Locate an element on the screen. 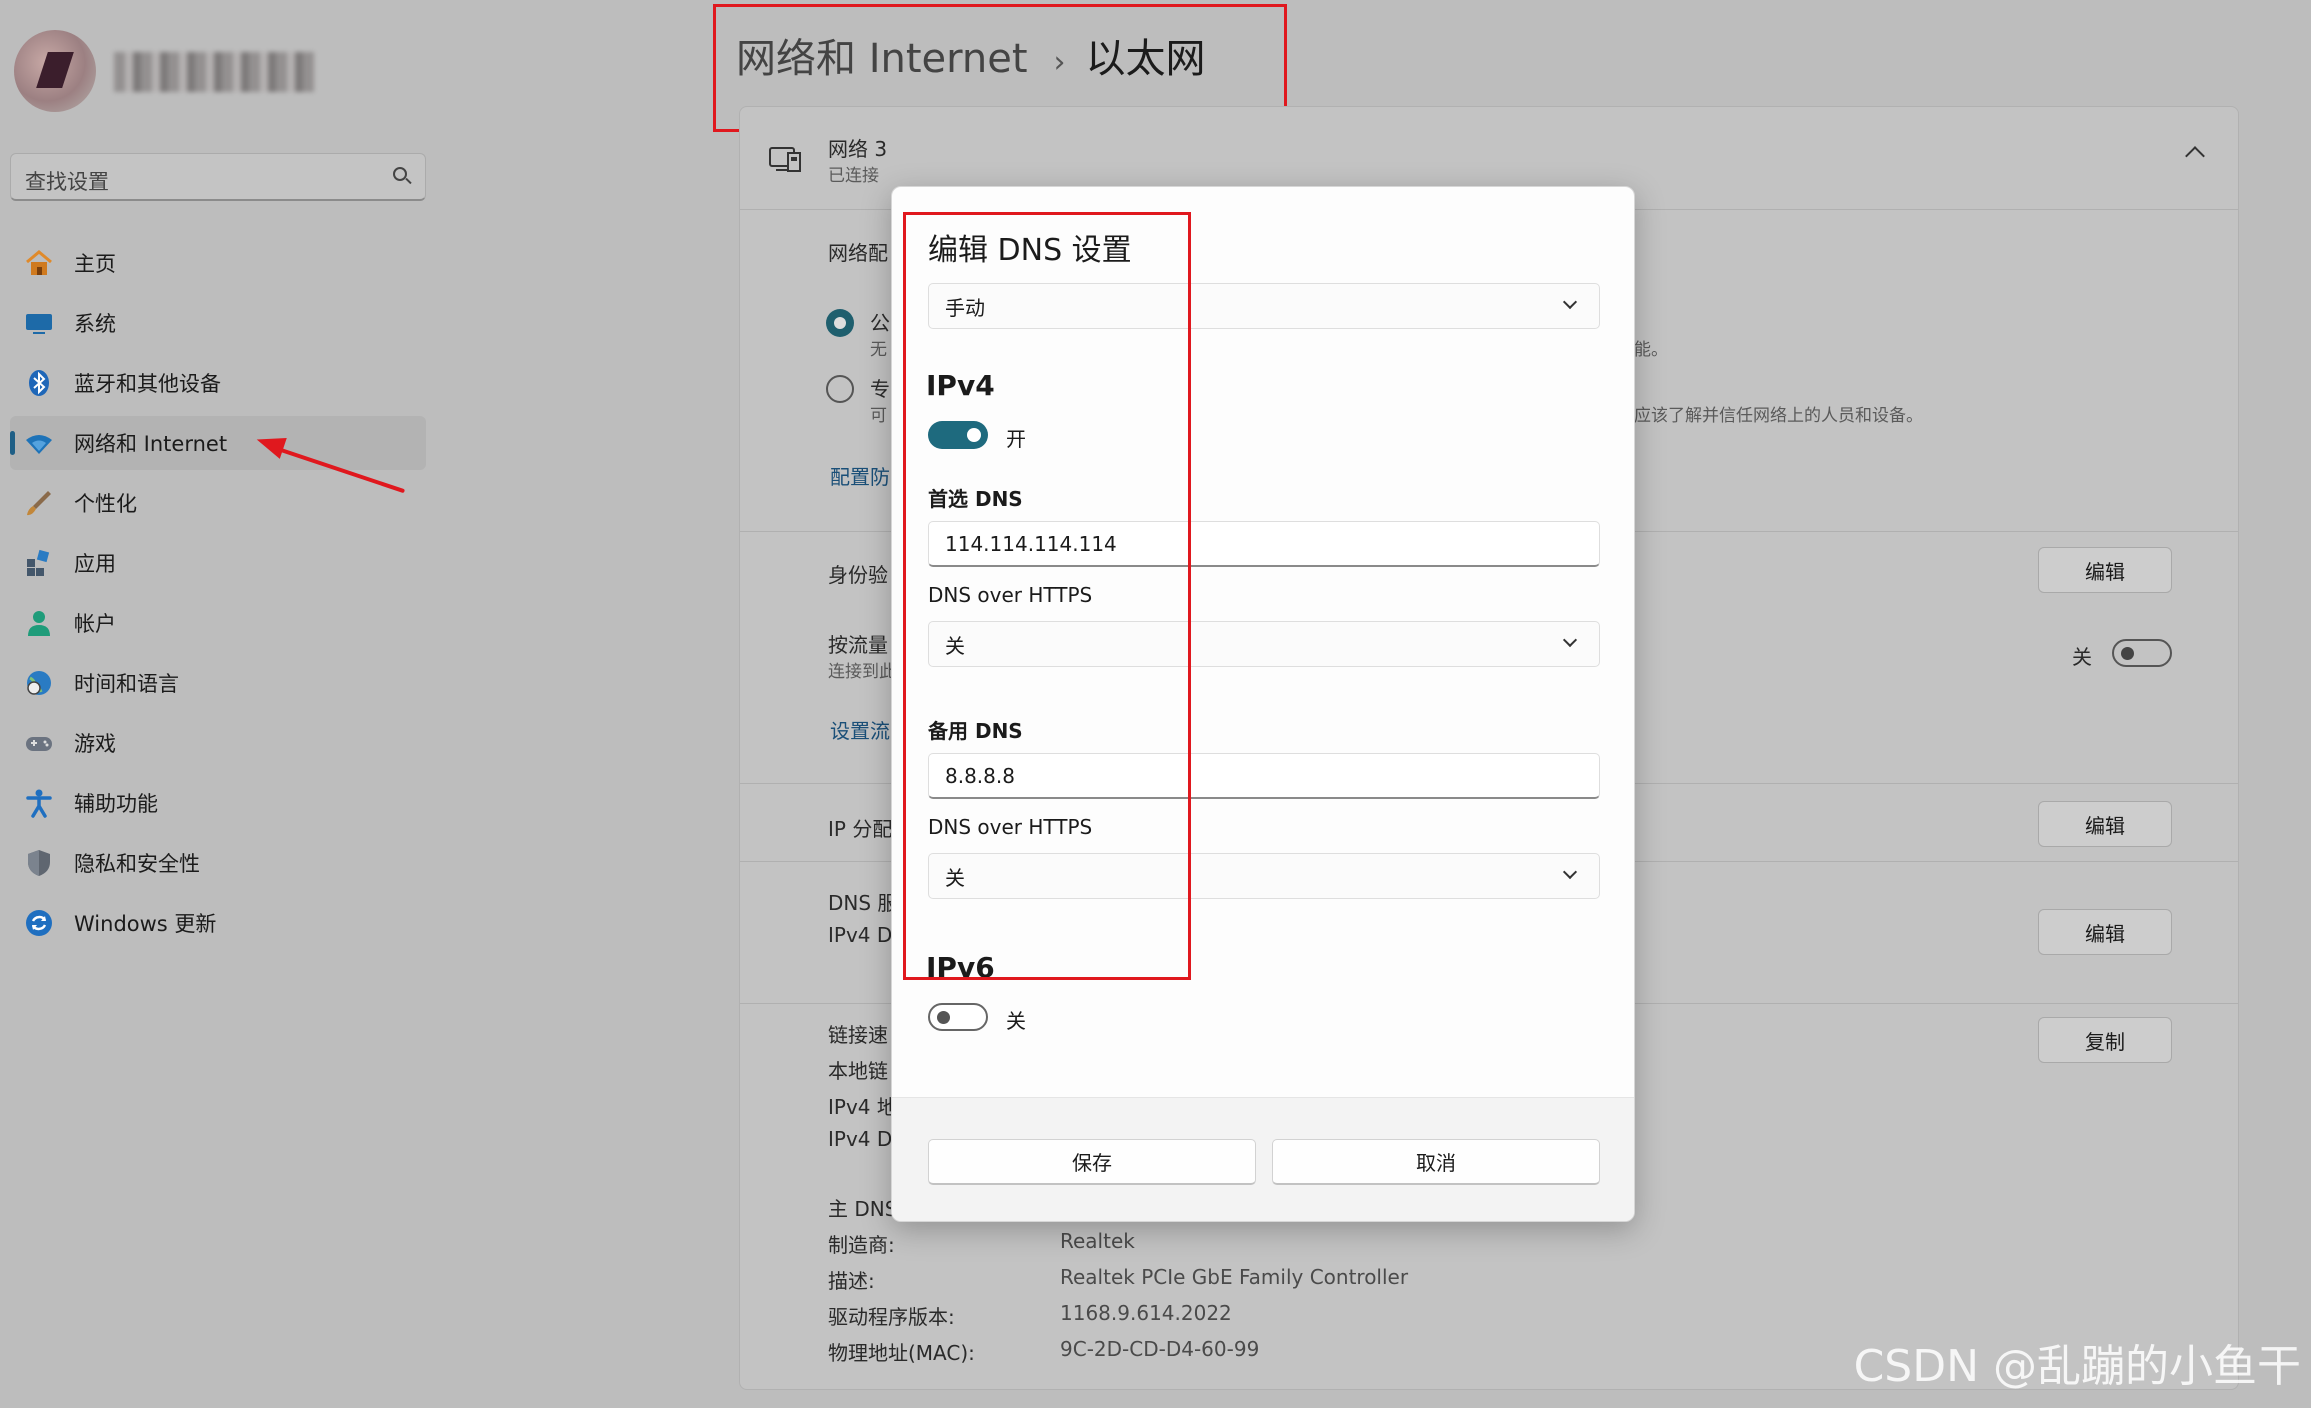 This screenshot has width=2311, height=1408. user-avatar is located at coordinates (55, 71).